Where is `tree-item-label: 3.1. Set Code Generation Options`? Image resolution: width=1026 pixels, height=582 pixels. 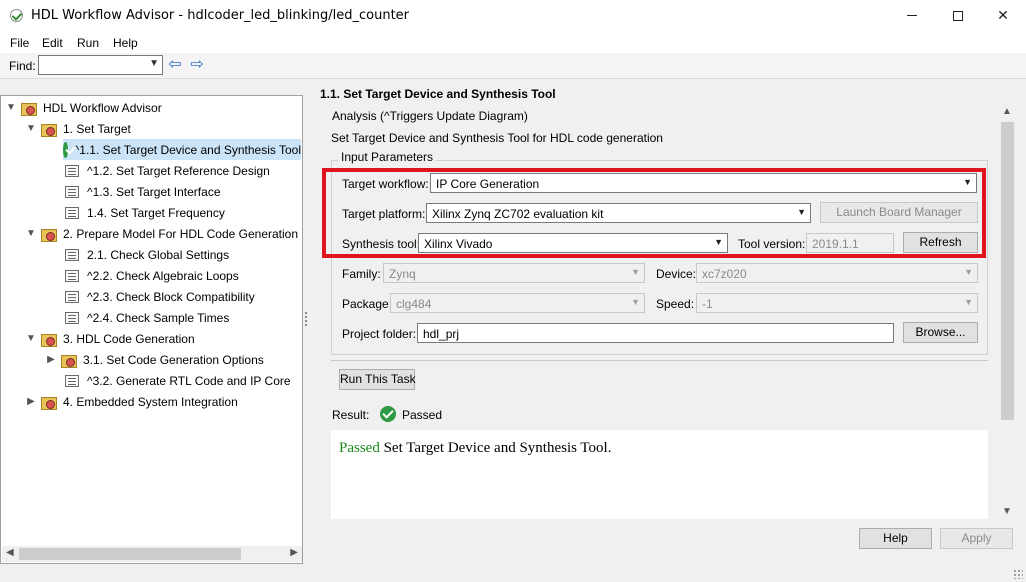
tree-item-label: 3.1. Set Code Generation Options is located at coordinates (173, 359).